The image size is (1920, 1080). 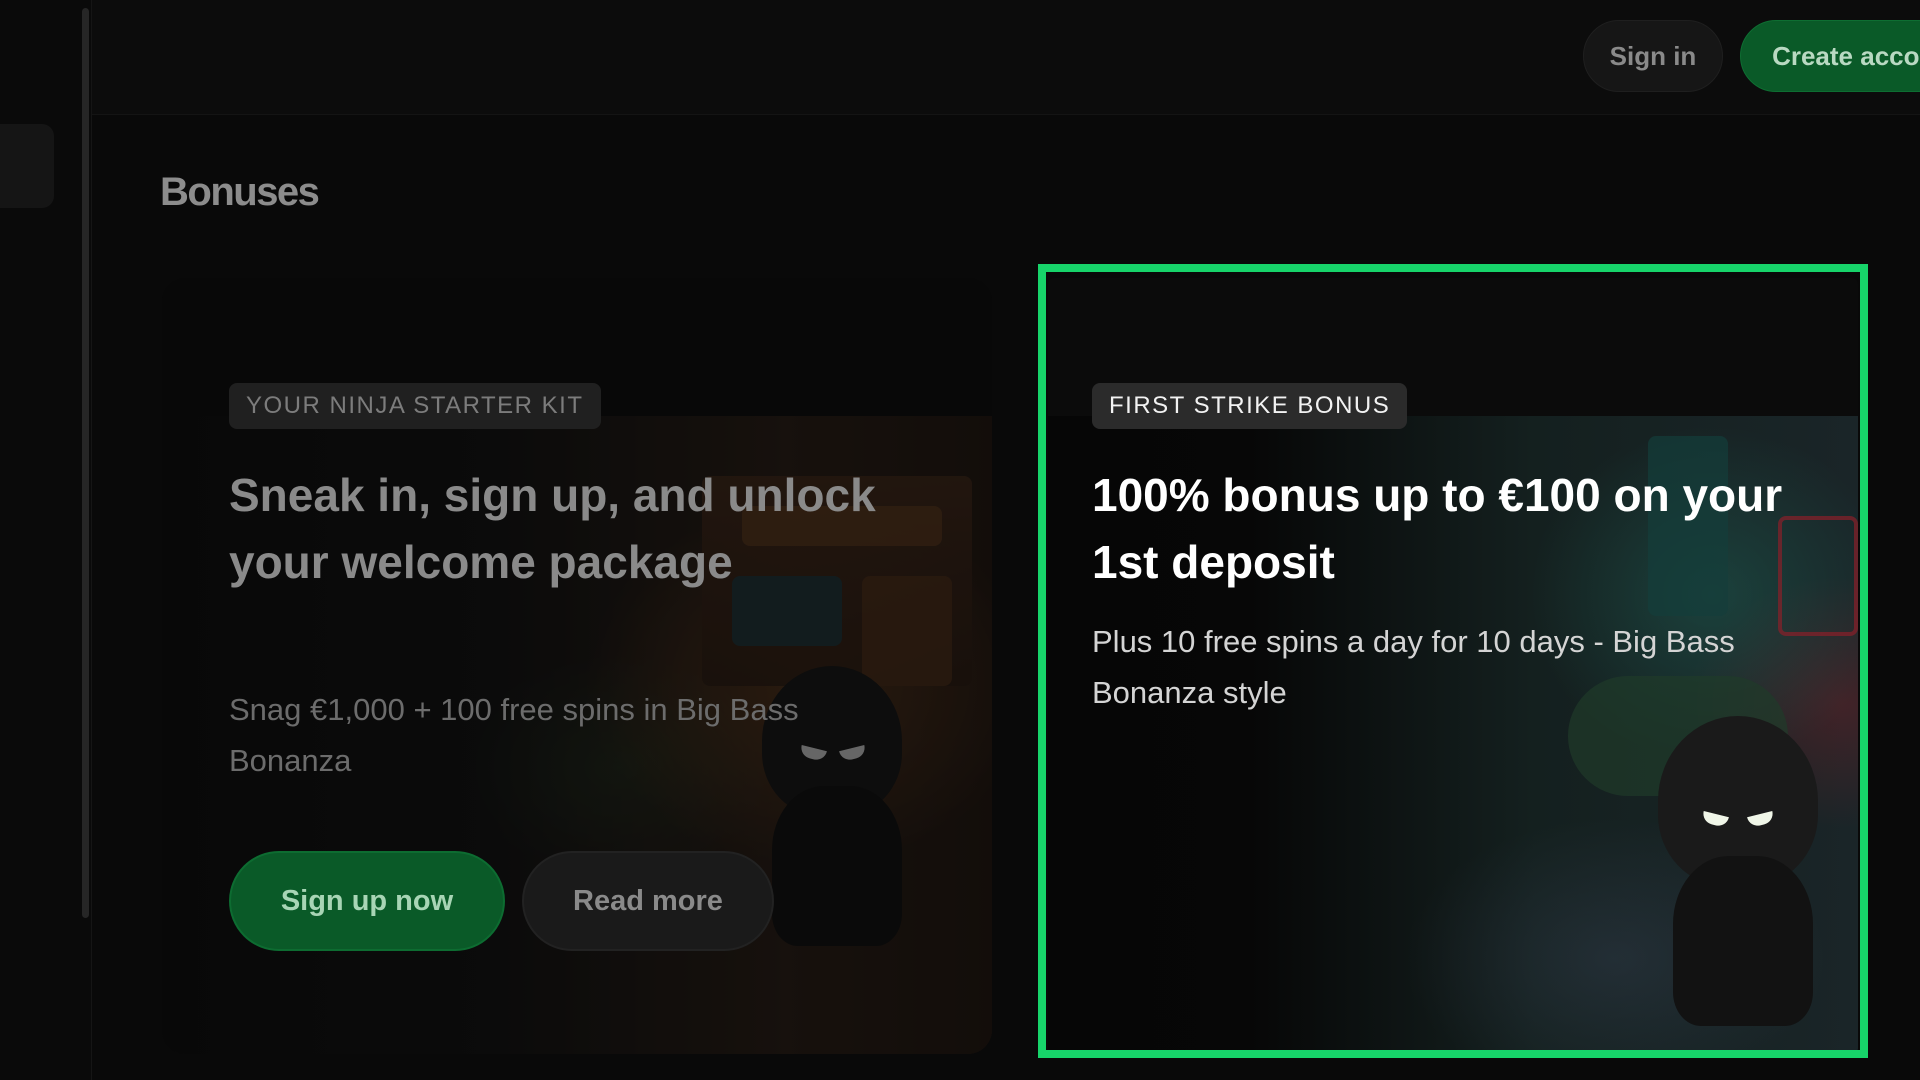 What do you see at coordinates (46, 540) in the screenshot?
I see `sidebar` at bounding box center [46, 540].